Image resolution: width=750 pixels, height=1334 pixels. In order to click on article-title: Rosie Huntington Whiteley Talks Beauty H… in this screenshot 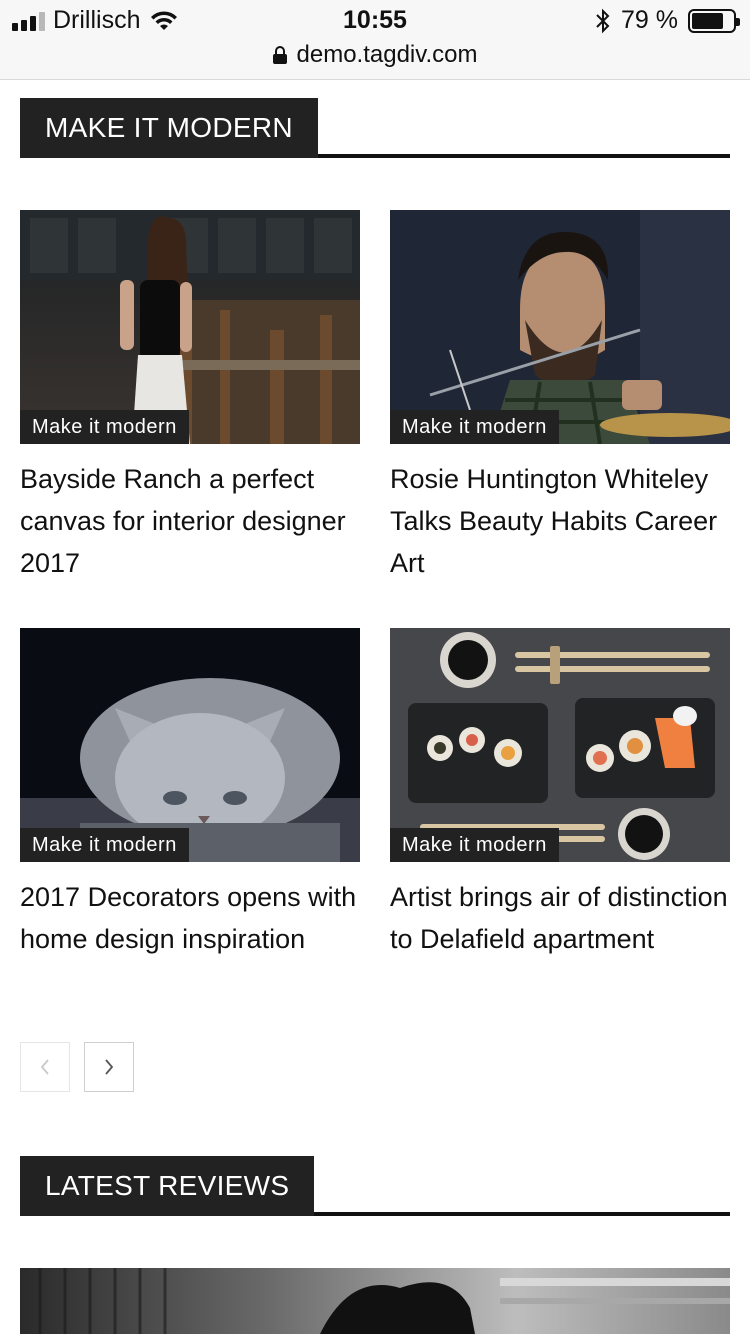, I will do `click(562, 521)`.